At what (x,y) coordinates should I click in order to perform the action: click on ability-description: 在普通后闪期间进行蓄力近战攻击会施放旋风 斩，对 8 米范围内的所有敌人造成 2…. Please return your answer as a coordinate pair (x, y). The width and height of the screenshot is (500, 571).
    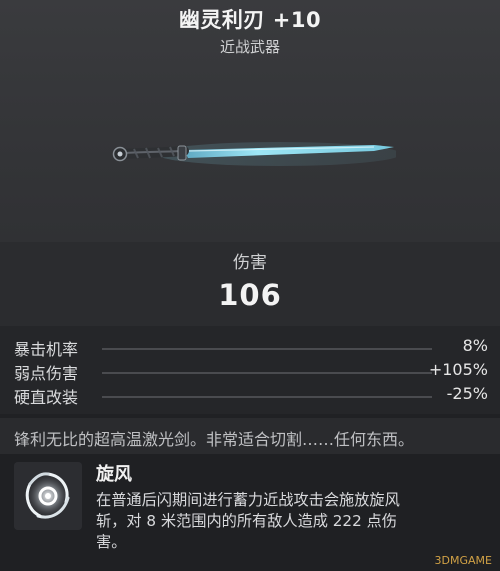
    Looking at the image, I should click on (291, 521).